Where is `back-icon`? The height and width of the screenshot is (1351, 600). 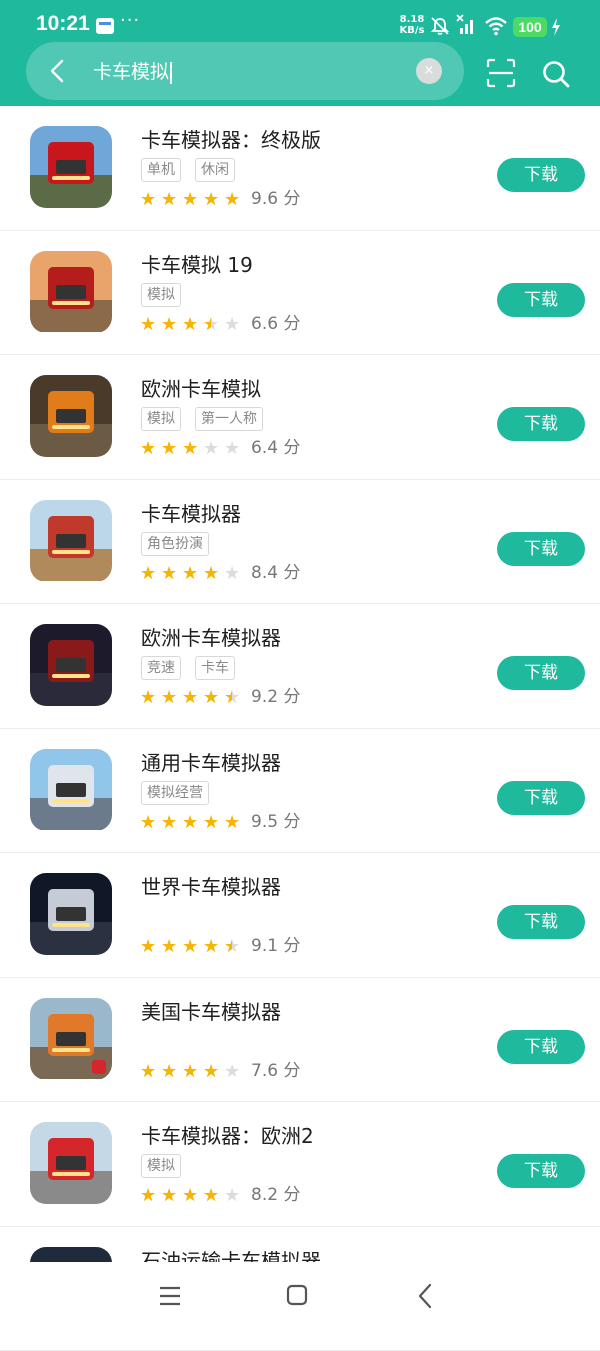
back-icon is located at coordinates (426, 1296).